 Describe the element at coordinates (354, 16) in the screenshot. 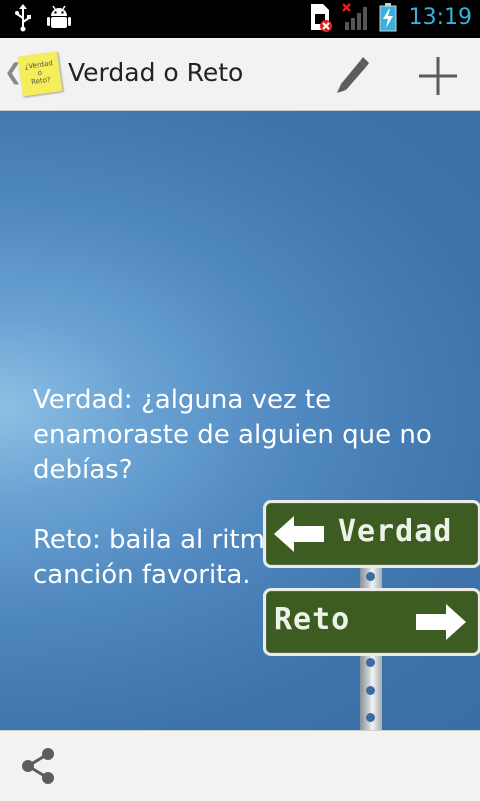

I see `signal-off-icon` at that location.